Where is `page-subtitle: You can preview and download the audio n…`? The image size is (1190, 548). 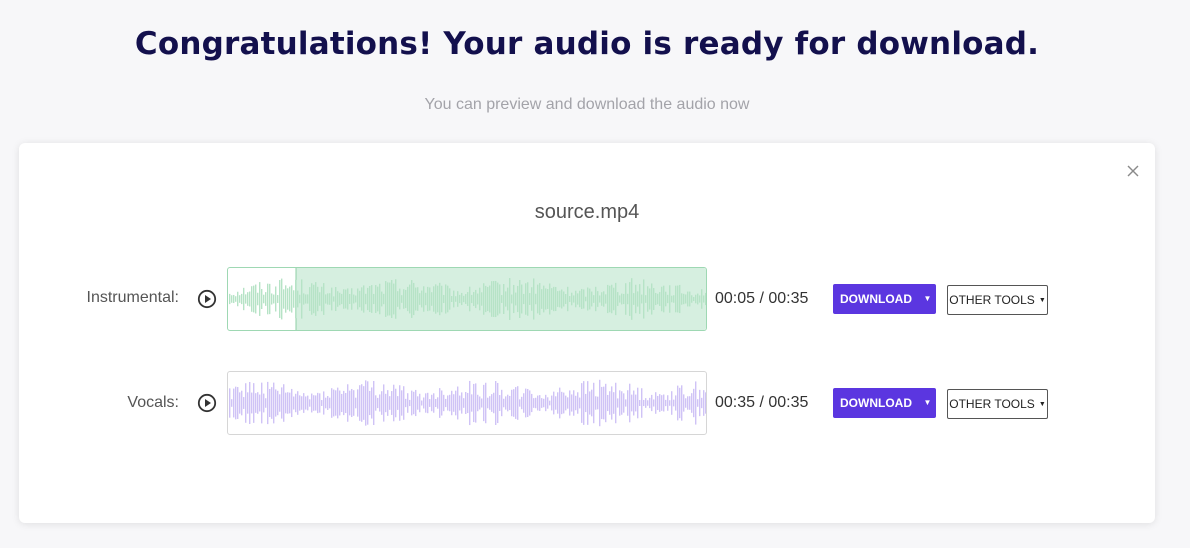
page-subtitle: You can preview and download the audio n… is located at coordinates (587, 104).